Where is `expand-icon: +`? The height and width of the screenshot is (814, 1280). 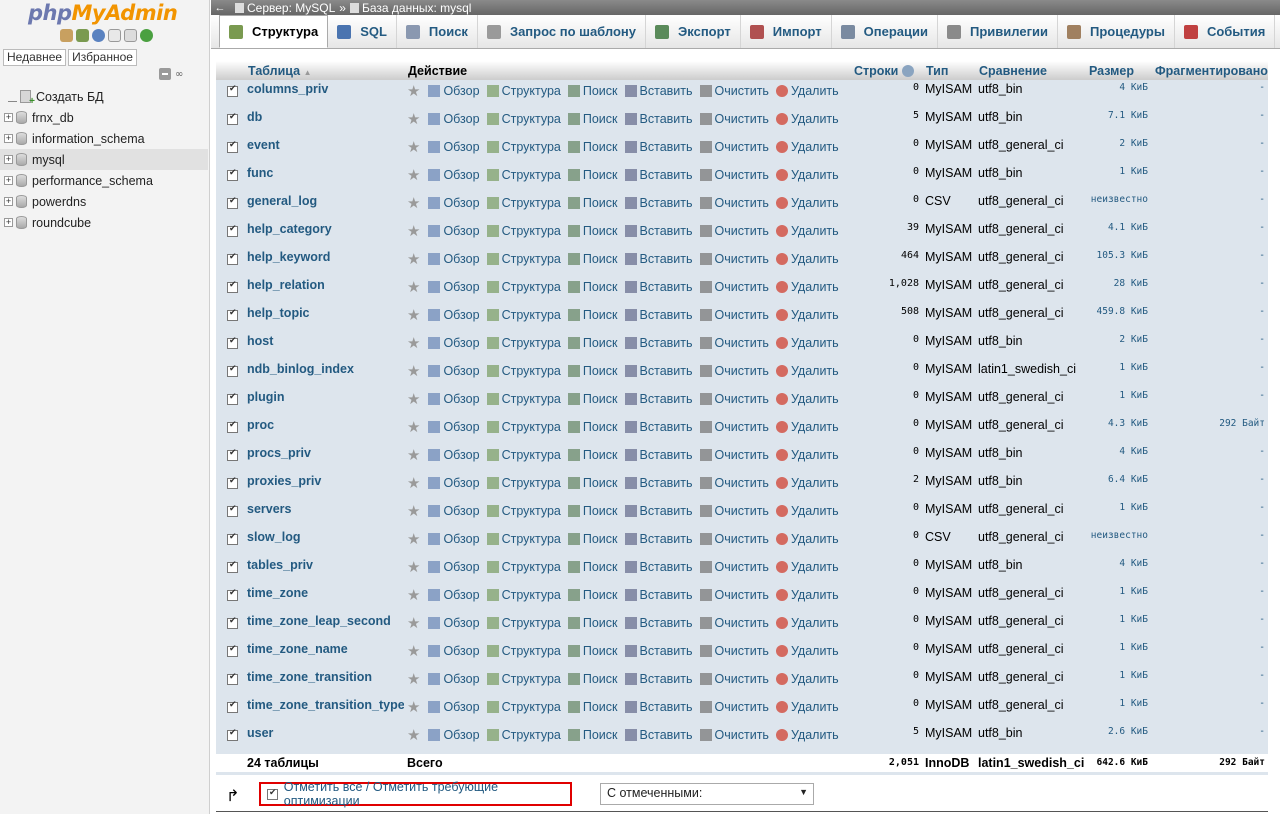
expand-icon: + is located at coordinates (8, 201).